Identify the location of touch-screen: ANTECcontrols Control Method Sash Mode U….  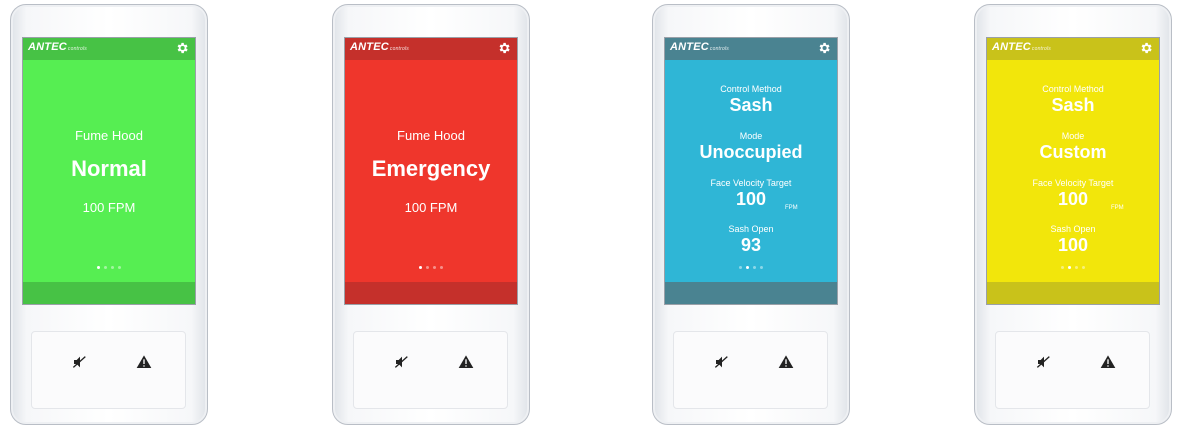
(751, 171).